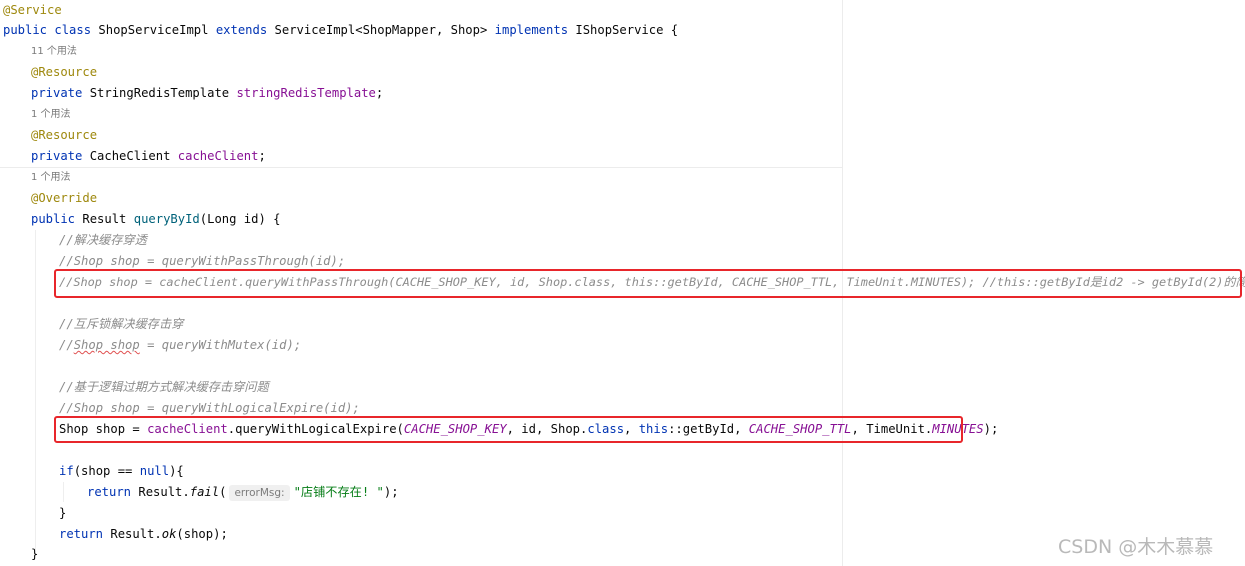 The image size is (1245, 566). Describe the element at coordinates (32, 10) in the screenshot. I see `code-line: @Service` at that location.